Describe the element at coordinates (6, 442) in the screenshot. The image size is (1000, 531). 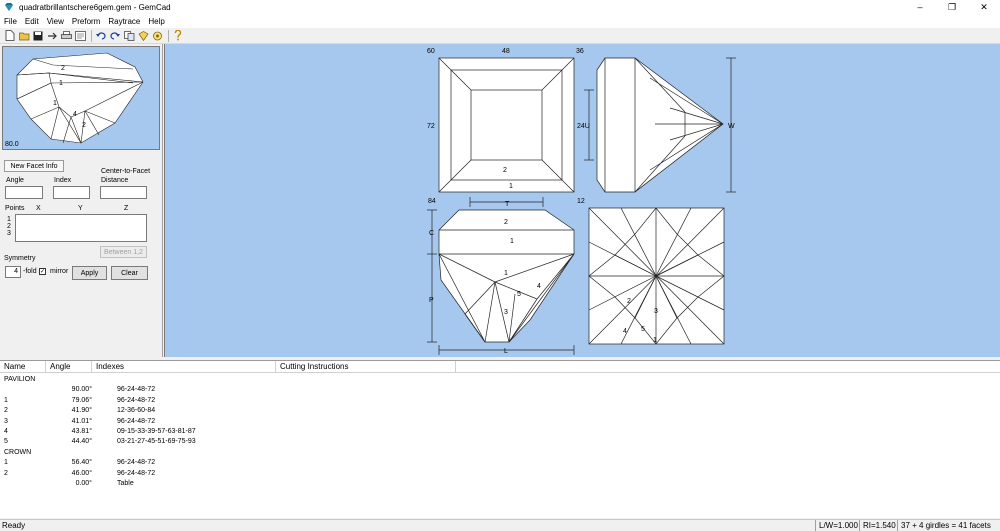
I see `row-name: 5` at that location.